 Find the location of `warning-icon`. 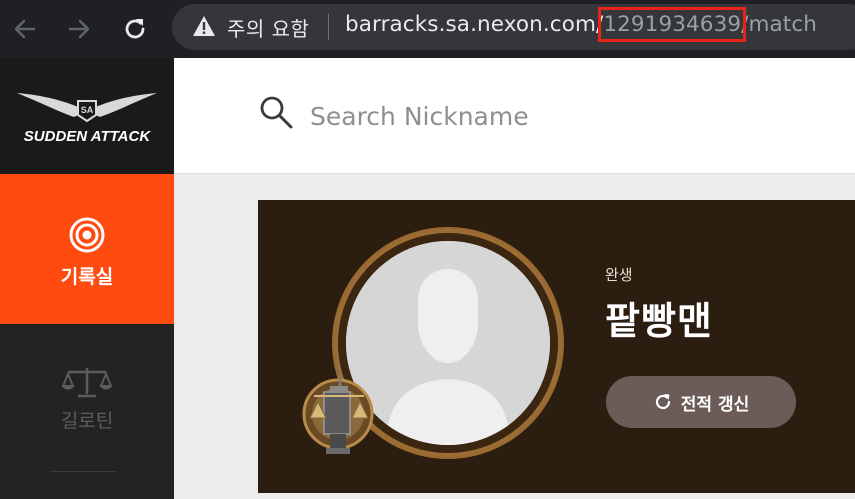

warning-icon is located at coordinates (204, 28).